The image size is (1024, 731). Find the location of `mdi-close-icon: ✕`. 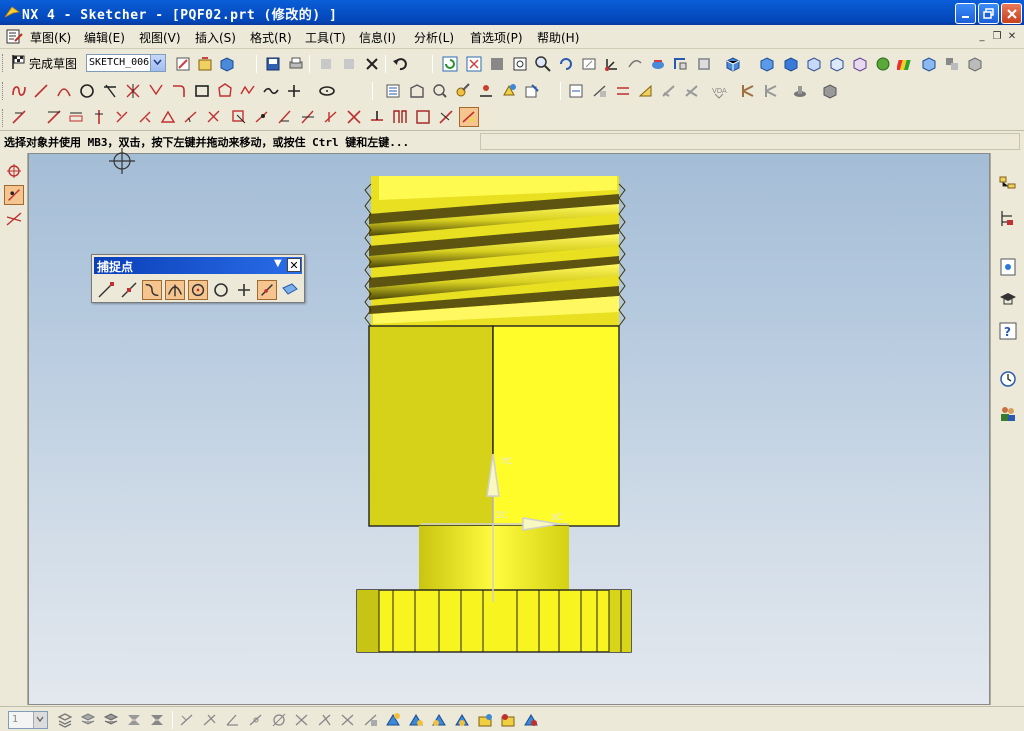

mdi-close-icon: ✕ is located at coordinates (1012, 37).